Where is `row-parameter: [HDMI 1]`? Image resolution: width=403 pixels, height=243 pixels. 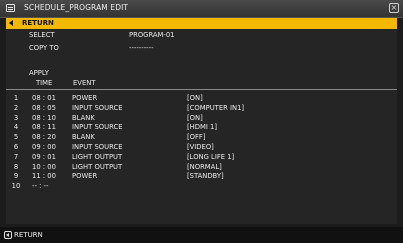
row-parameter: [HDMI 1] is located at coordinates (202, 127).